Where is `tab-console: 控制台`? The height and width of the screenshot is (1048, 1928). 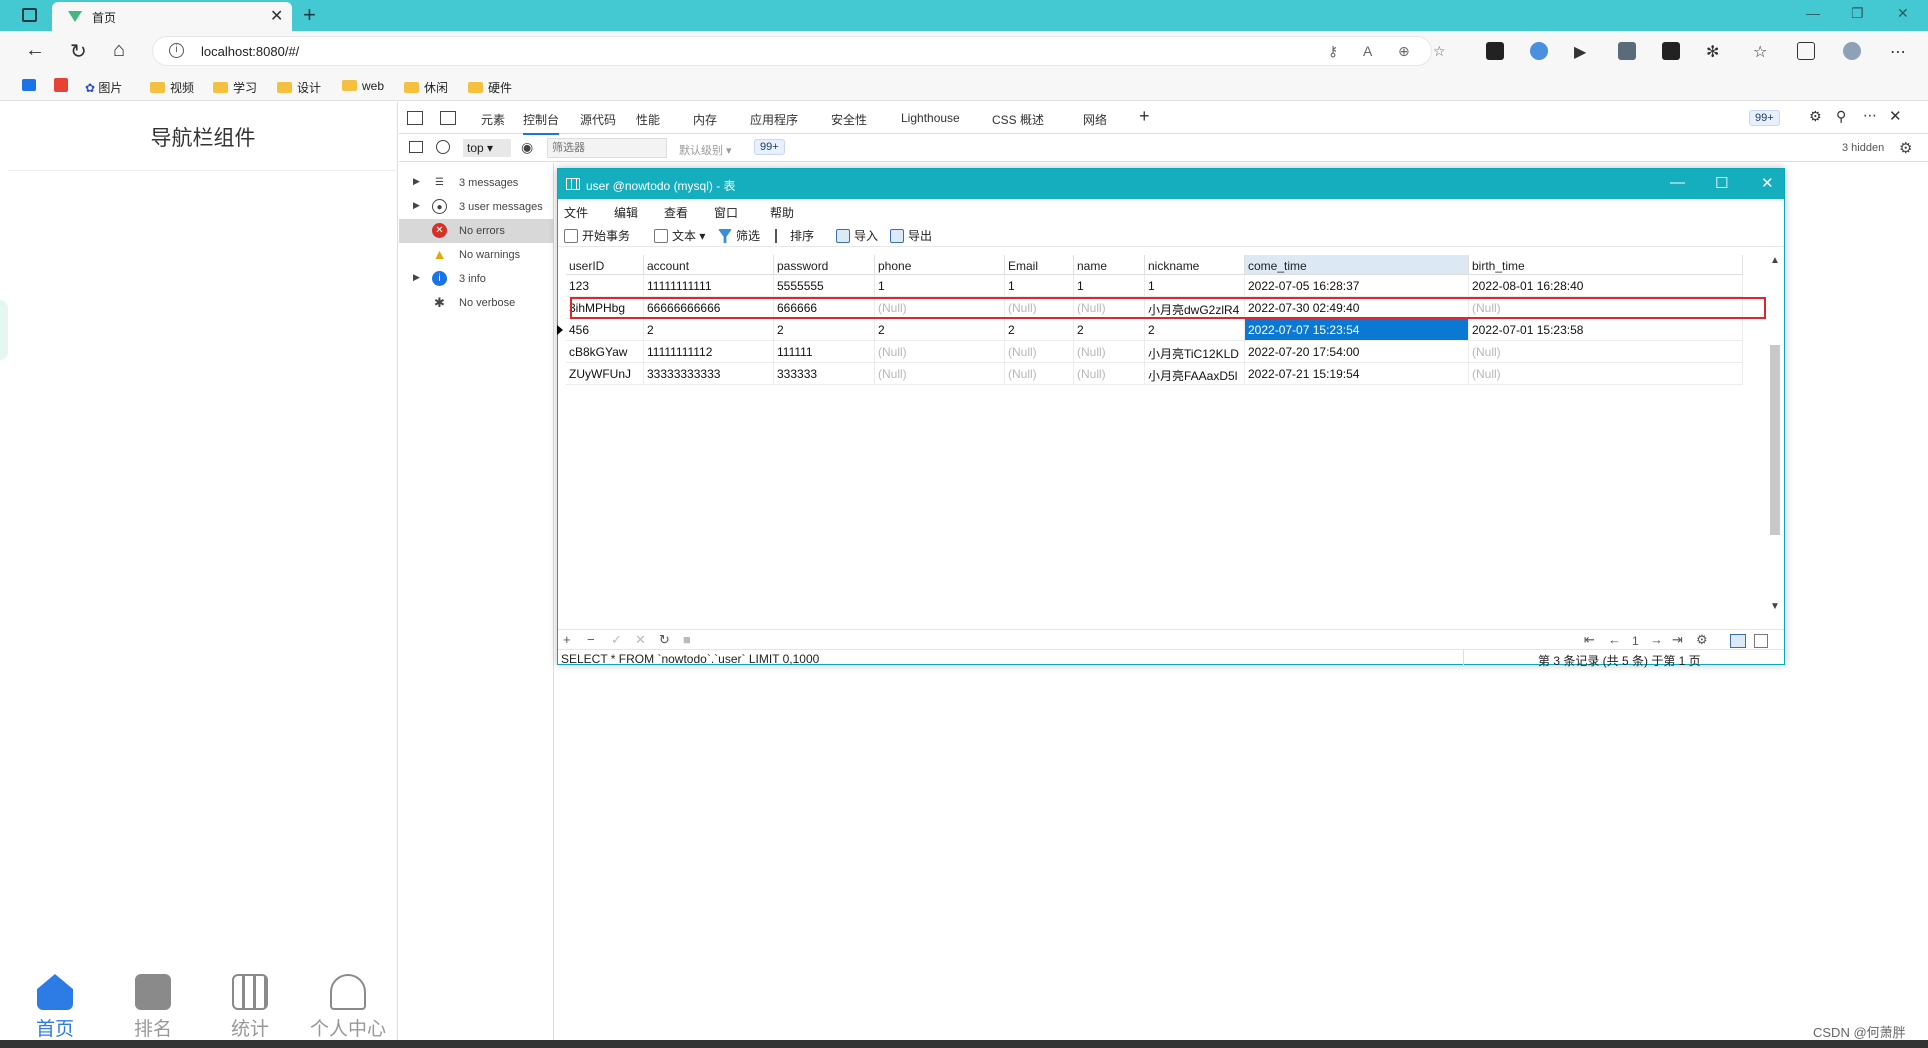
tab-console: 控制台 is located at coordinates (541, 123).